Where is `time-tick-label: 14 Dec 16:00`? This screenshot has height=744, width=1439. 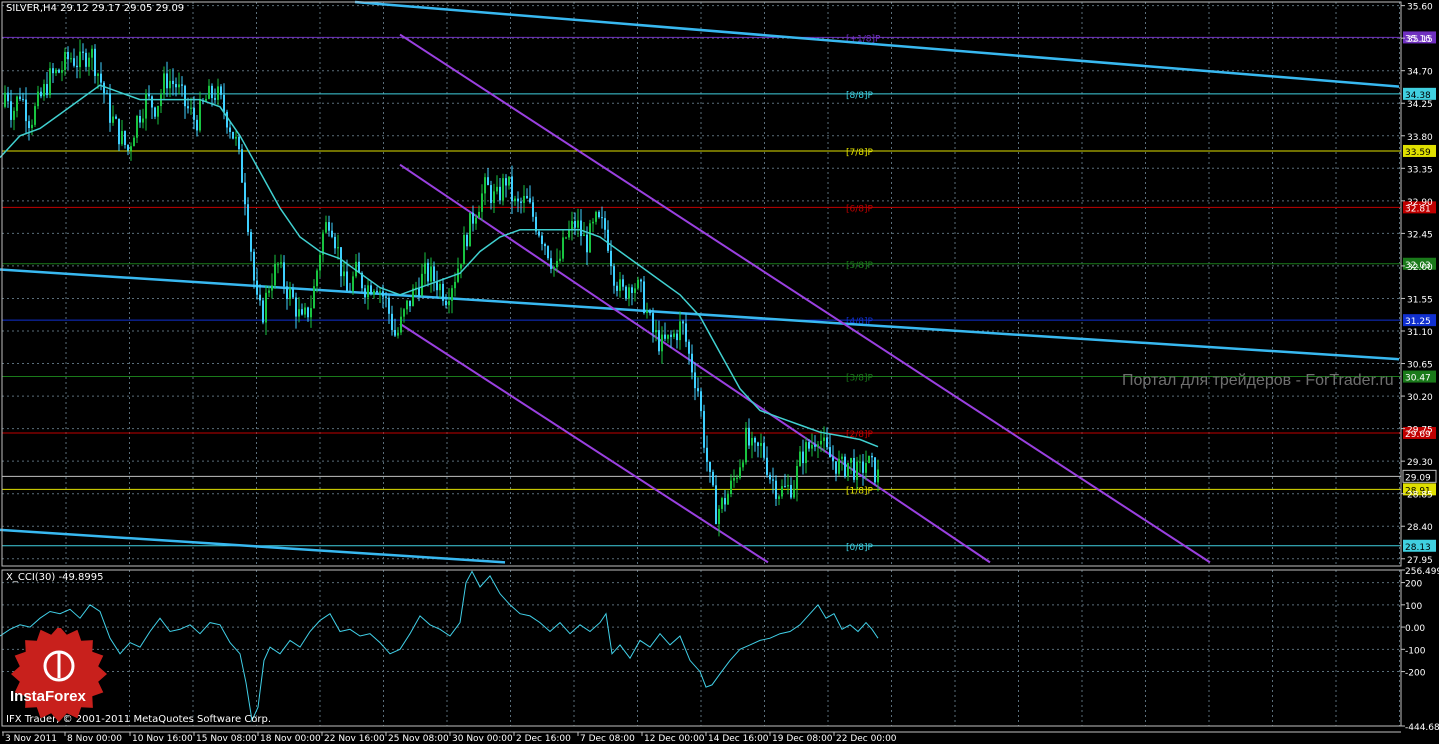 time-tick-label: 14 Dec 16:00 is located at coordinates (738, 739).